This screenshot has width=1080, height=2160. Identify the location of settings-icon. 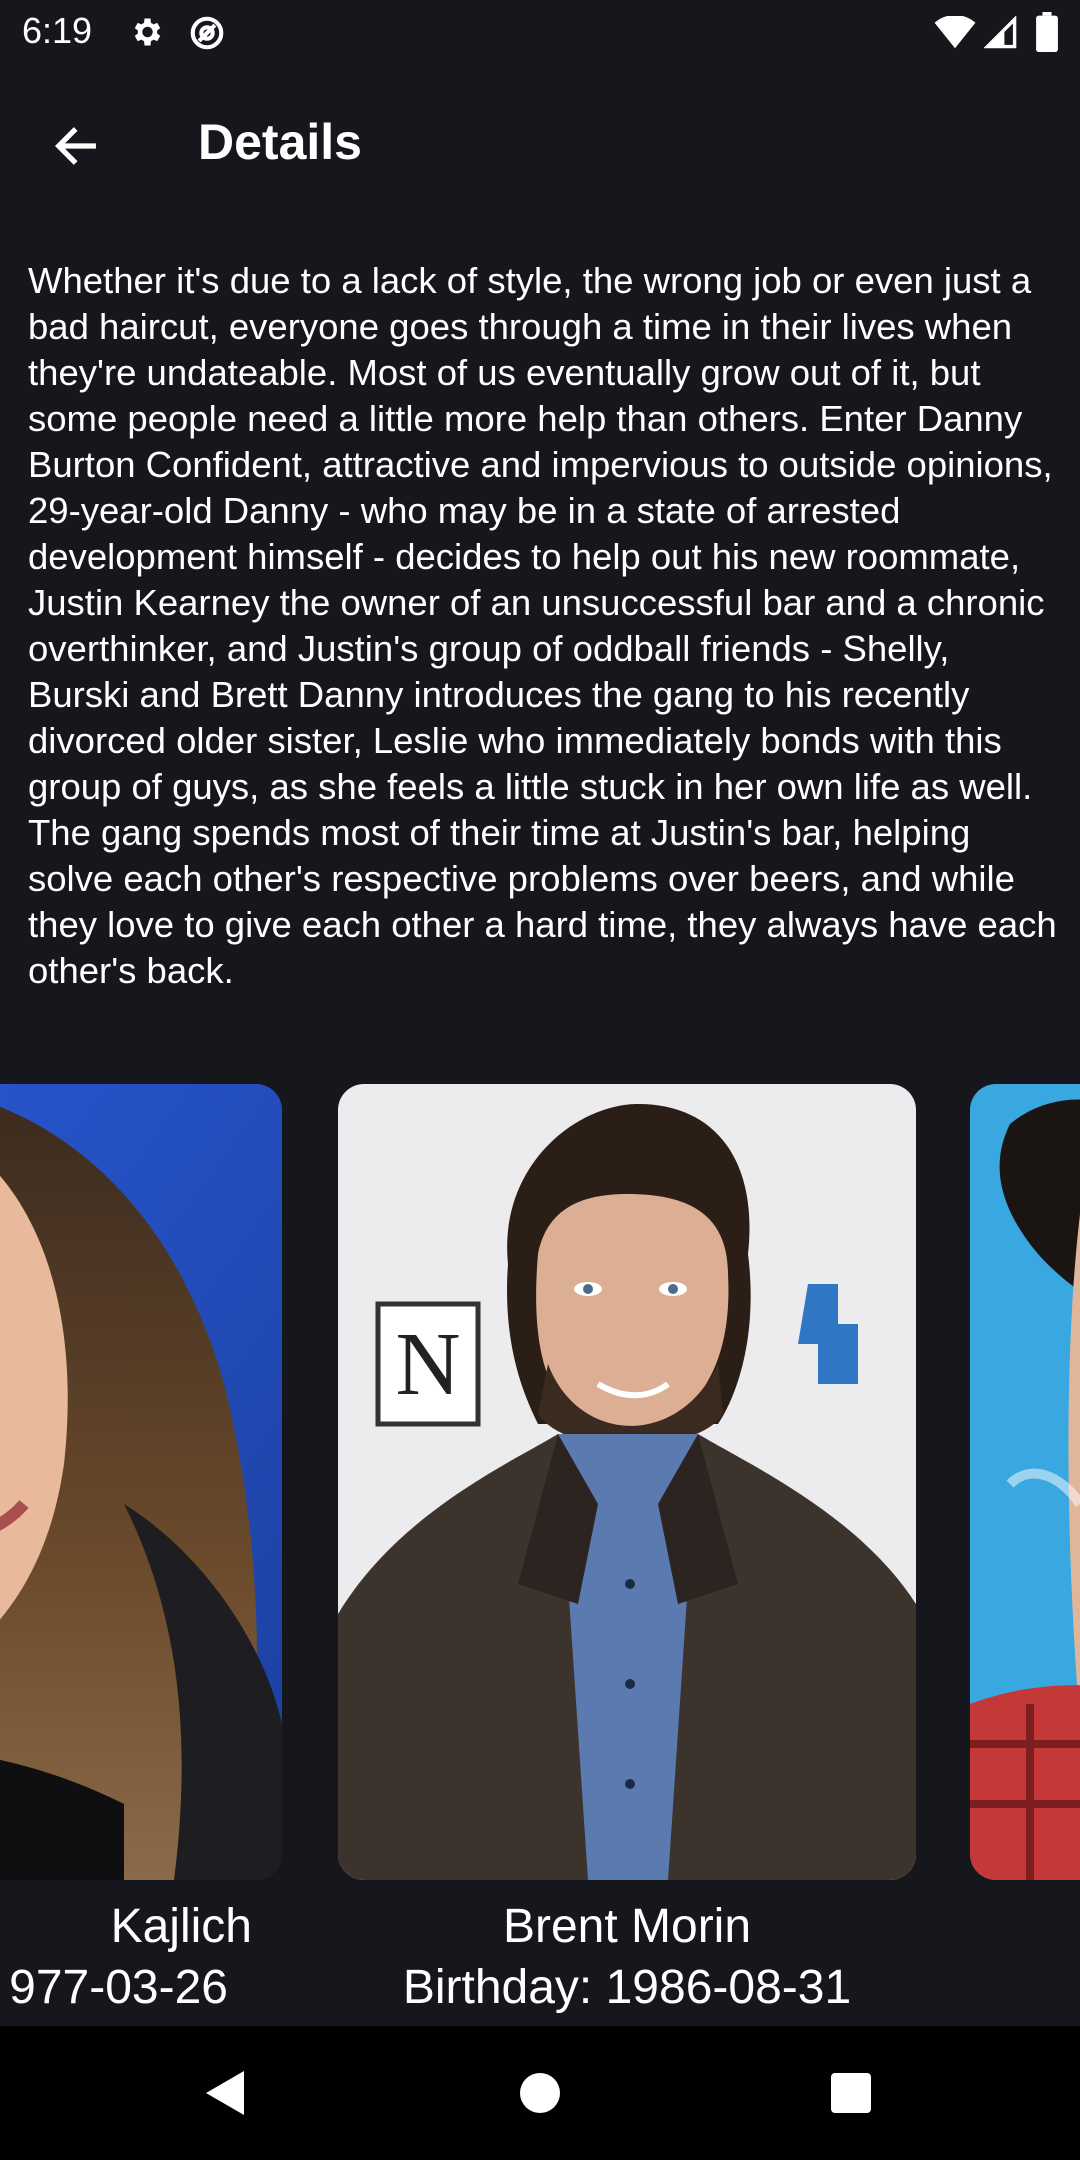
(146, 34).